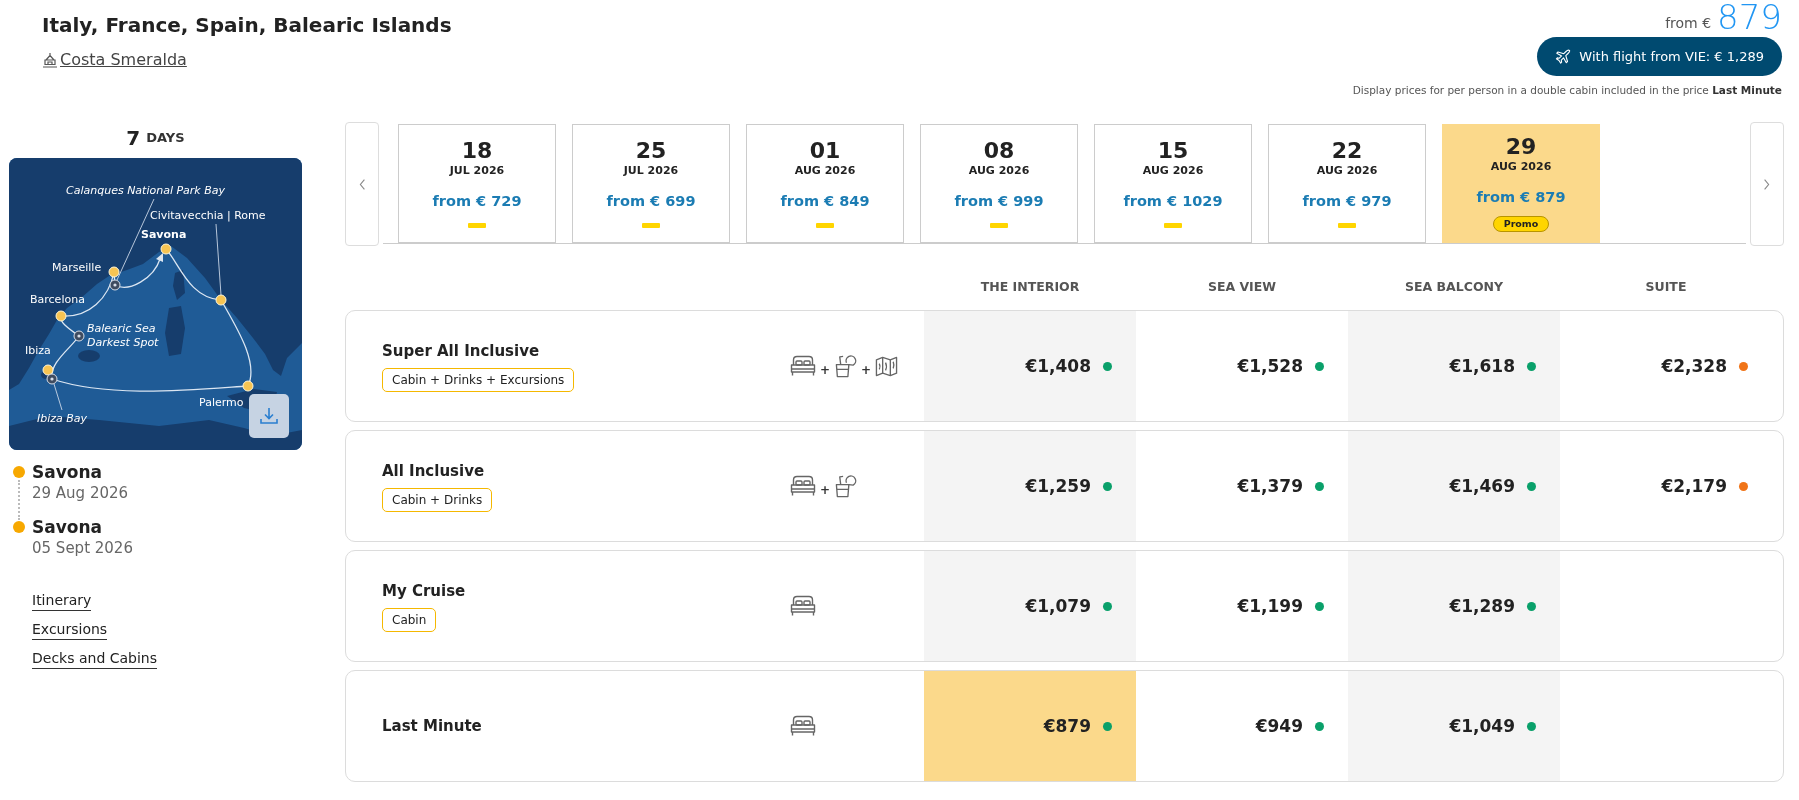 Image resolution: width=1799 pixels, height=800 pixels. I want to click on promo-badge: Promo, so click(1521, 224).